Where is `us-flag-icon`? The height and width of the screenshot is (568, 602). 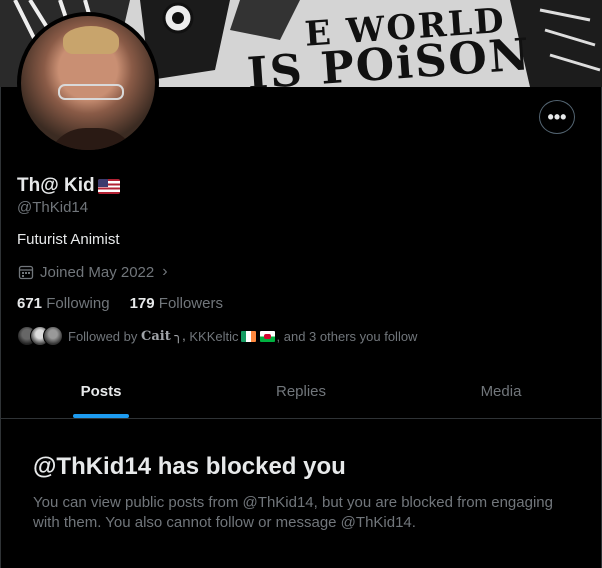 us-flag-icon is located at coordinates (108, 186).